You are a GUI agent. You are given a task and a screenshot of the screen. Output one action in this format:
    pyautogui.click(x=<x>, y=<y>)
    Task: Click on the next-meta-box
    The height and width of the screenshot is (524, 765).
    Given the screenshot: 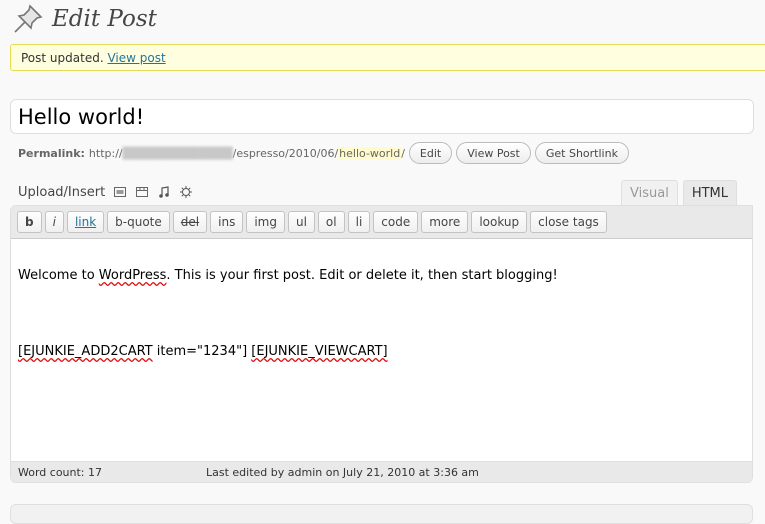 What is the action you would take?
    pyautogui.click(x=381, y=514)
    